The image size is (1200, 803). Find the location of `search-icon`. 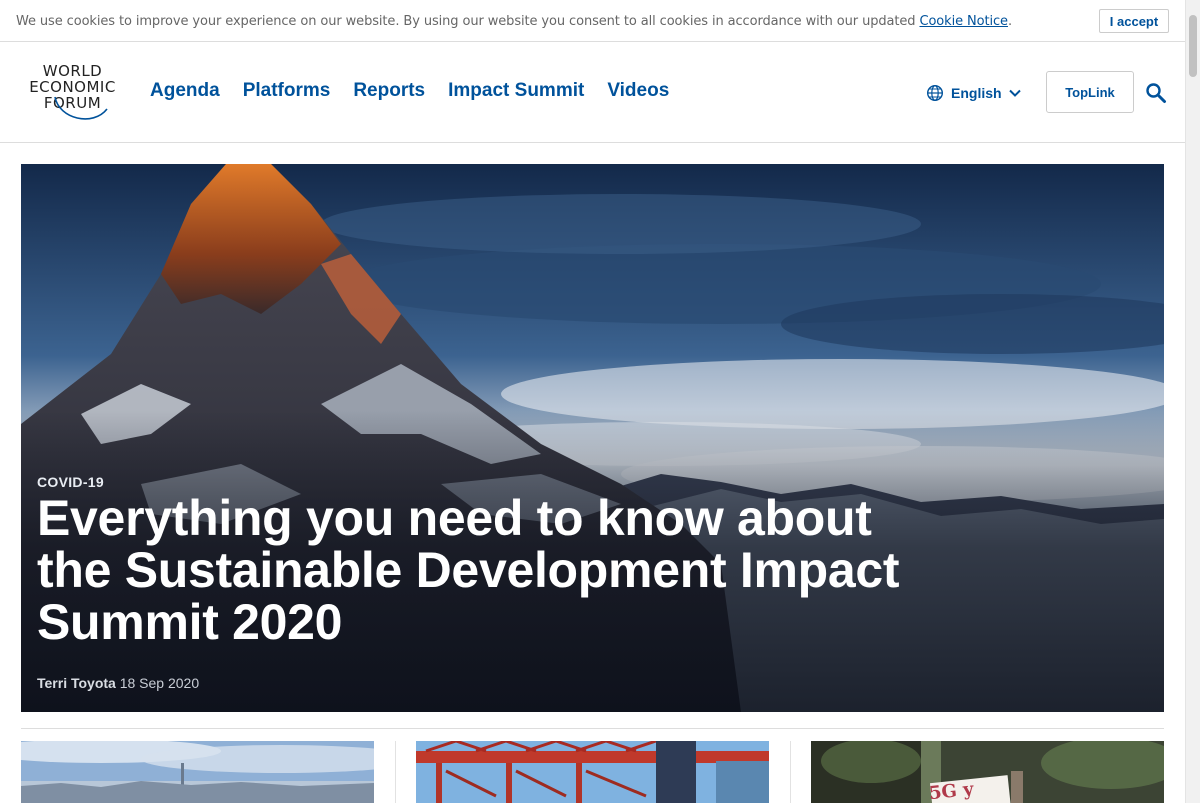

search-icon is located at coordinates (1156, 93).